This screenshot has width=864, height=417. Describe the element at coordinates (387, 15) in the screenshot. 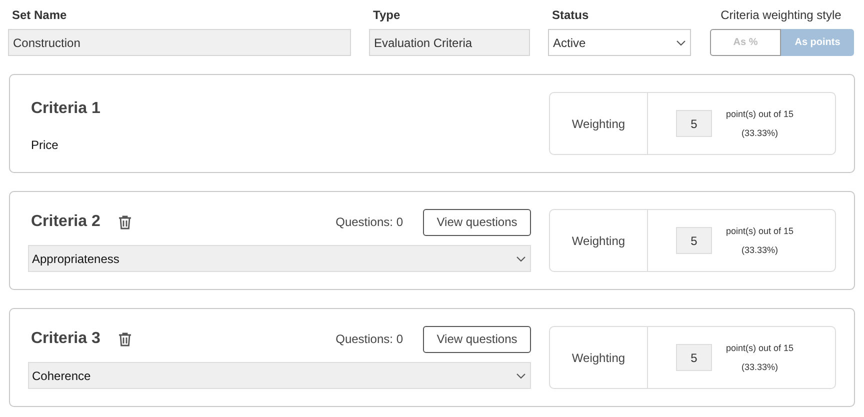

I see `field-label: Type` at that location.